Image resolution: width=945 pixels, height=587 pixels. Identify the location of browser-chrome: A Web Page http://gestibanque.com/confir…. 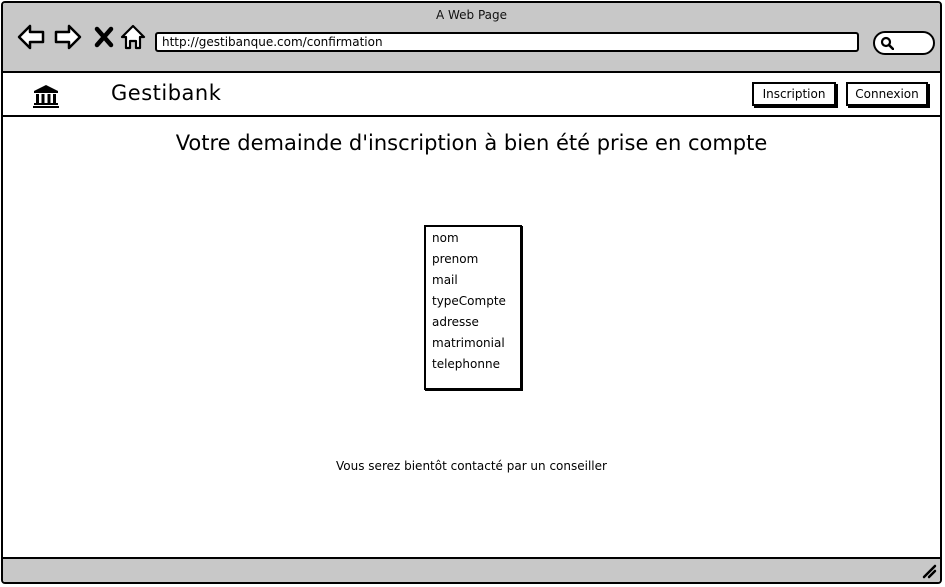
(471, 38).